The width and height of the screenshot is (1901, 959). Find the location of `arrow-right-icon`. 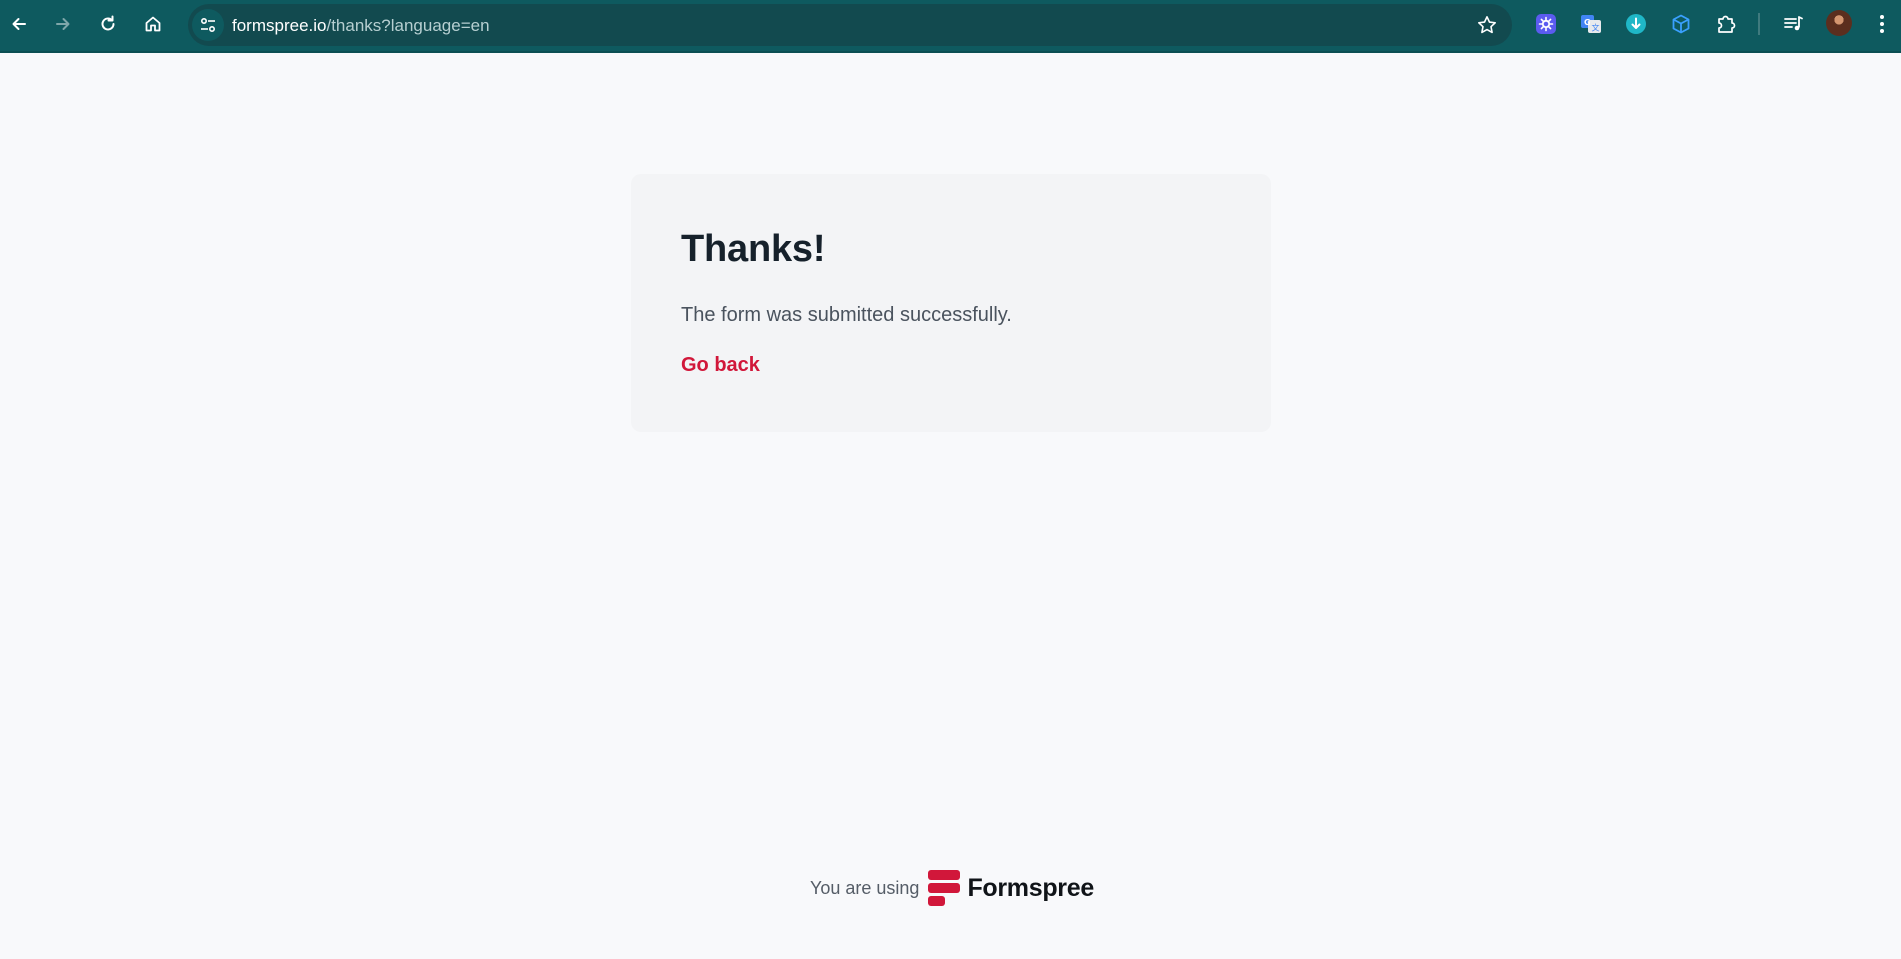

arrow-right-icon is located at coordinates (63, 24).